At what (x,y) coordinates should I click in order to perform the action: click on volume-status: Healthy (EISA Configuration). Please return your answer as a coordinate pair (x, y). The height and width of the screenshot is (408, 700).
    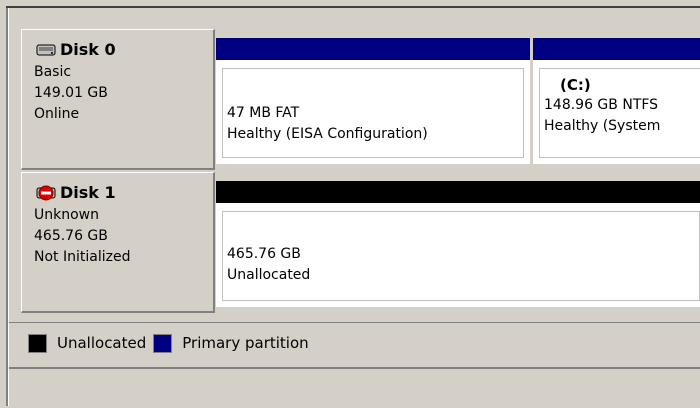
    Looking at the image, I should click on (327, 134).